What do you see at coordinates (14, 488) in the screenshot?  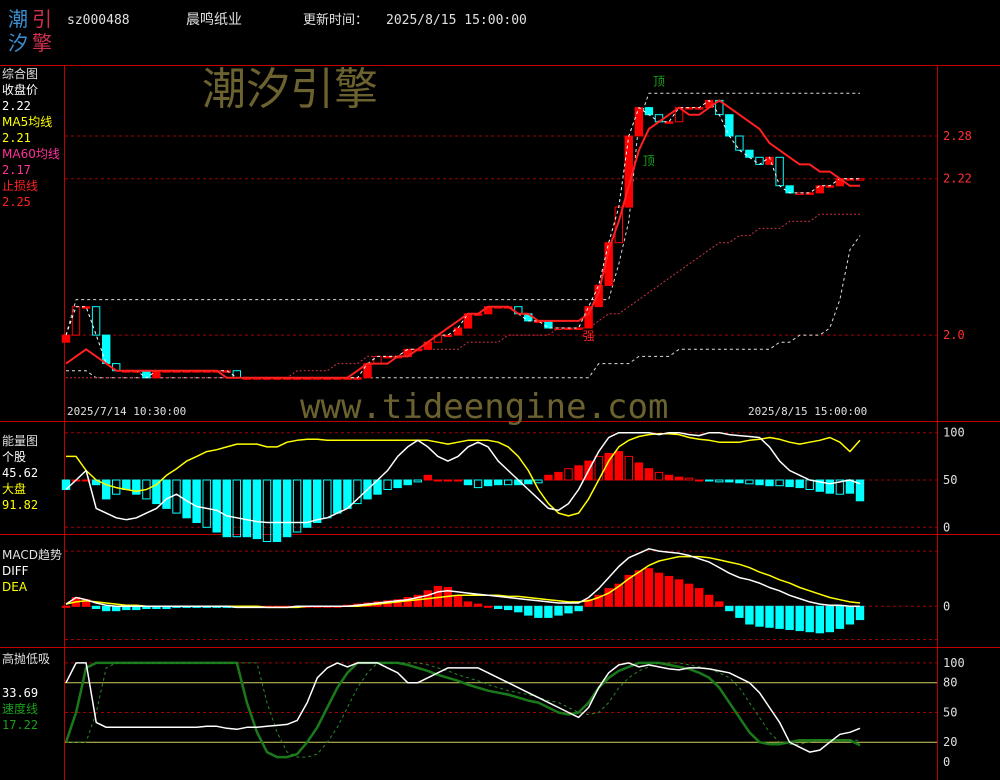 I see `legend-label: 大盘` at bounding box center [14, 488].